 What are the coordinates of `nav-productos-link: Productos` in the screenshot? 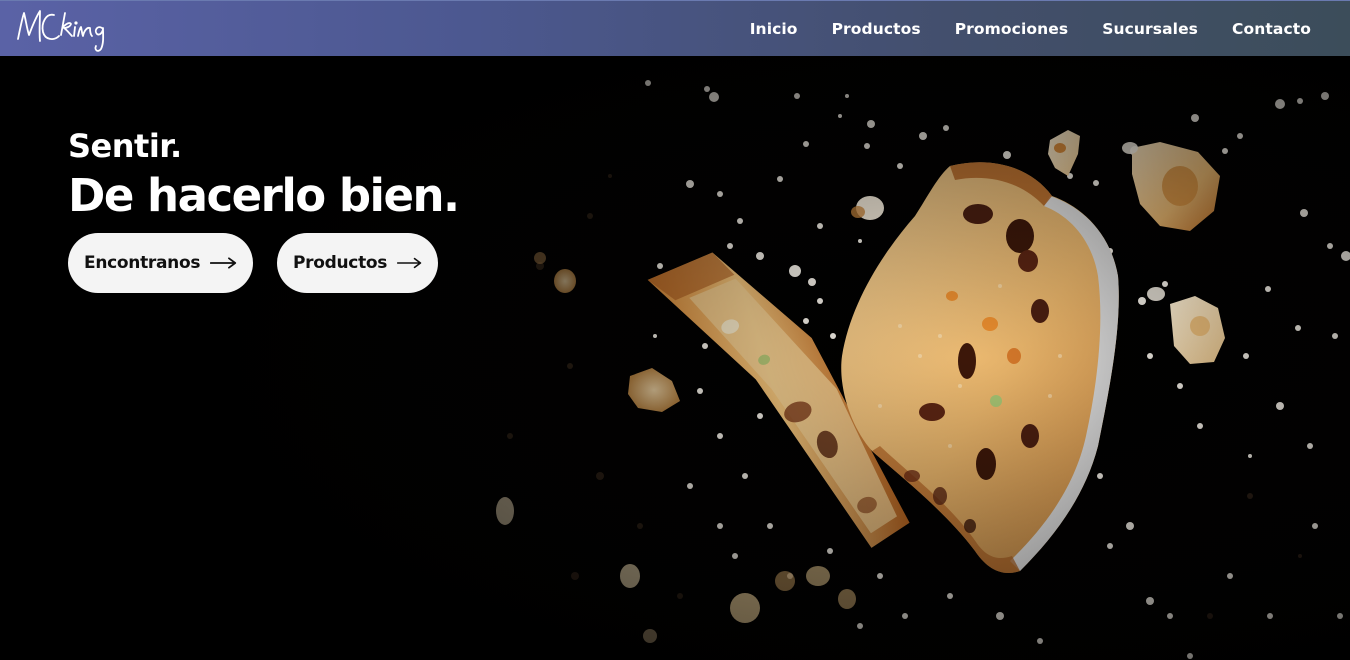 It's located at (876, 29).